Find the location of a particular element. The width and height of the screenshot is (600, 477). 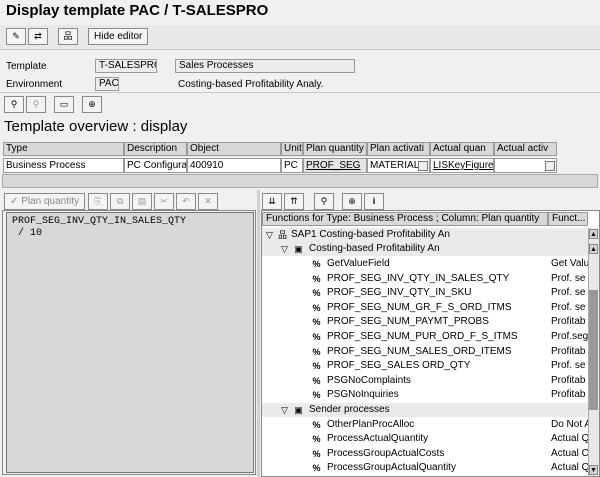

function-item: % PROF_SEG_NUM_PAYMT_PROBS Profitab is located at coordinates (425, 322).